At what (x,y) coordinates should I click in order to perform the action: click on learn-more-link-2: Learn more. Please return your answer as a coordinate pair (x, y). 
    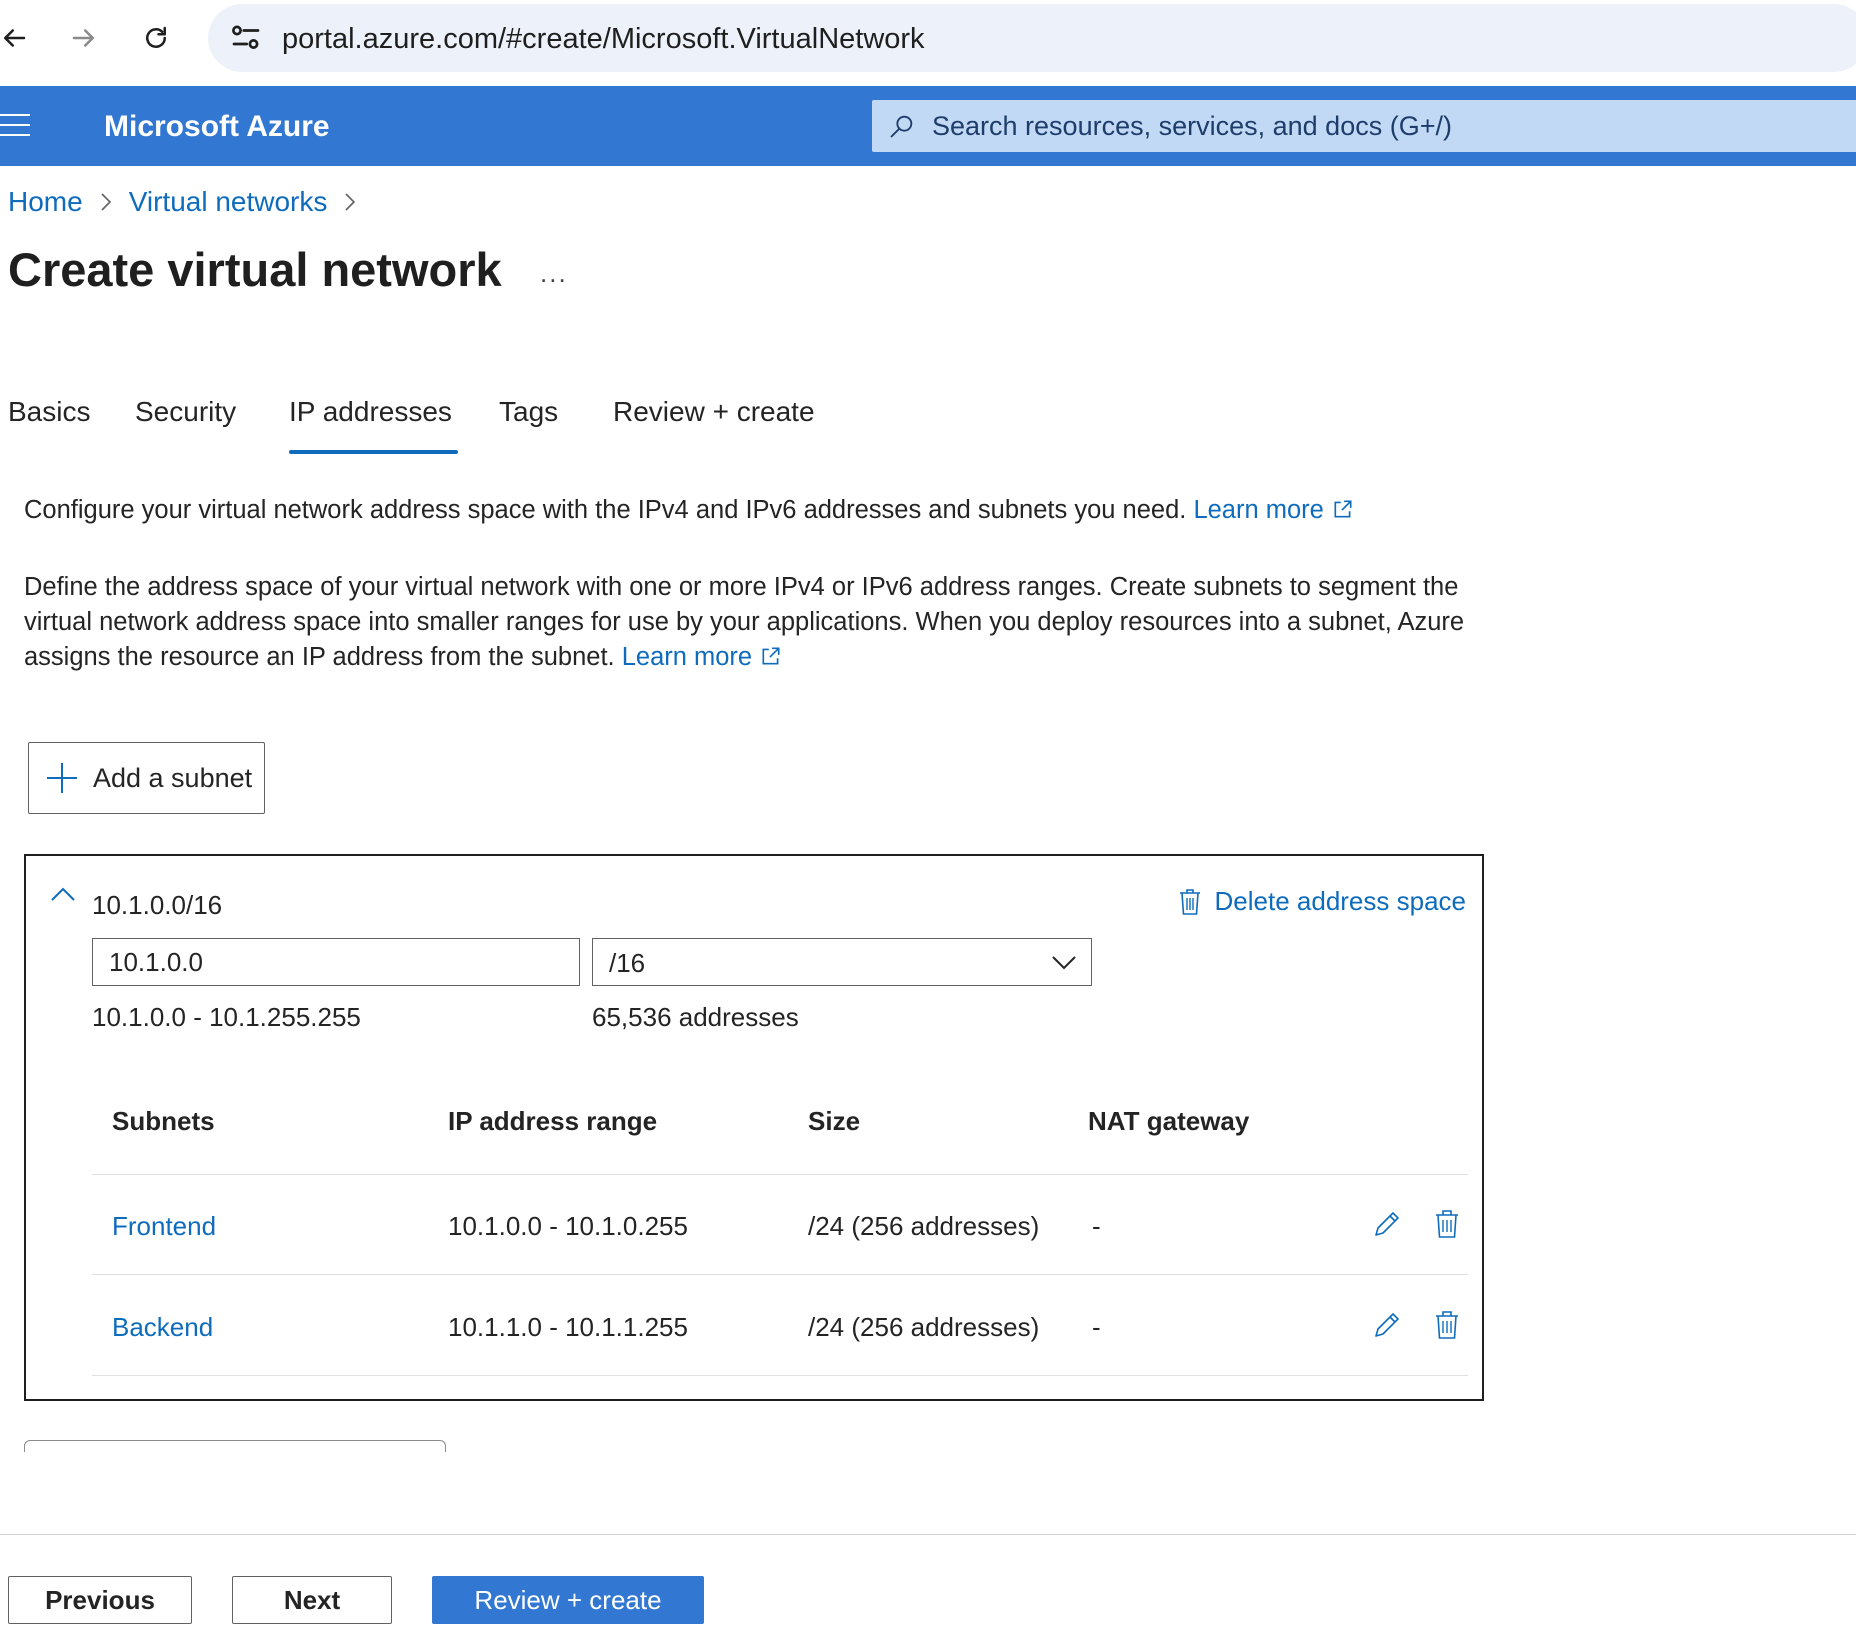
    Looking at the image, I should click on (702, 657).